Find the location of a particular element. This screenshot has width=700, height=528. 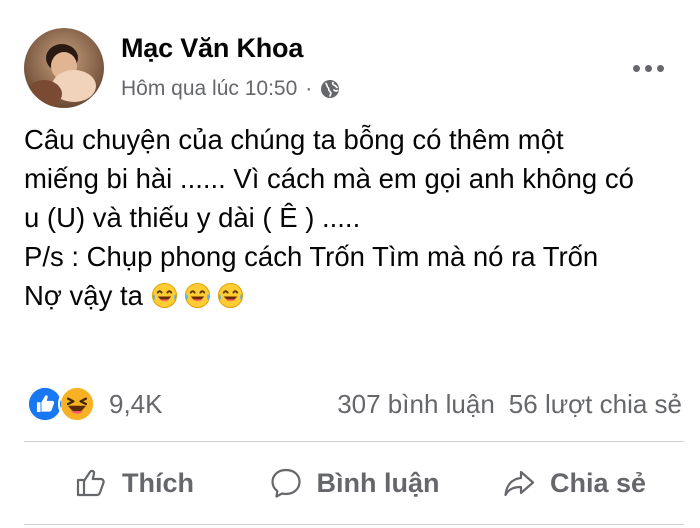

comment-button: Bình luận is located at coordinates (354, 483).